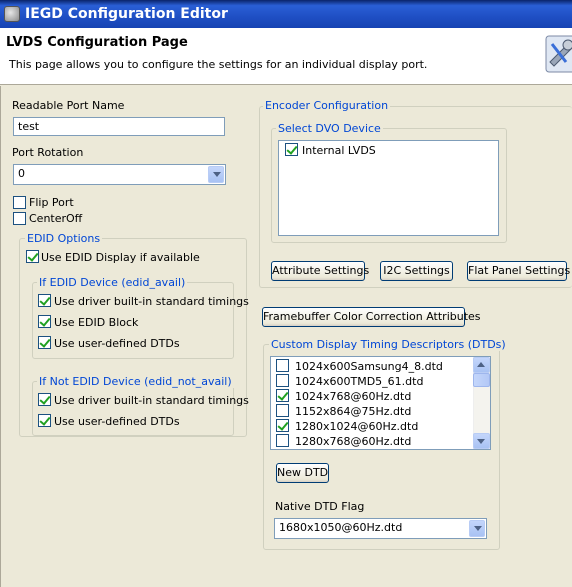 The height and width of the screenshot is (587, 572). Describe the element at coordinates (286, 14) in the screenshot. I see `title-bar: IEGD Configuration Editor` at that location.